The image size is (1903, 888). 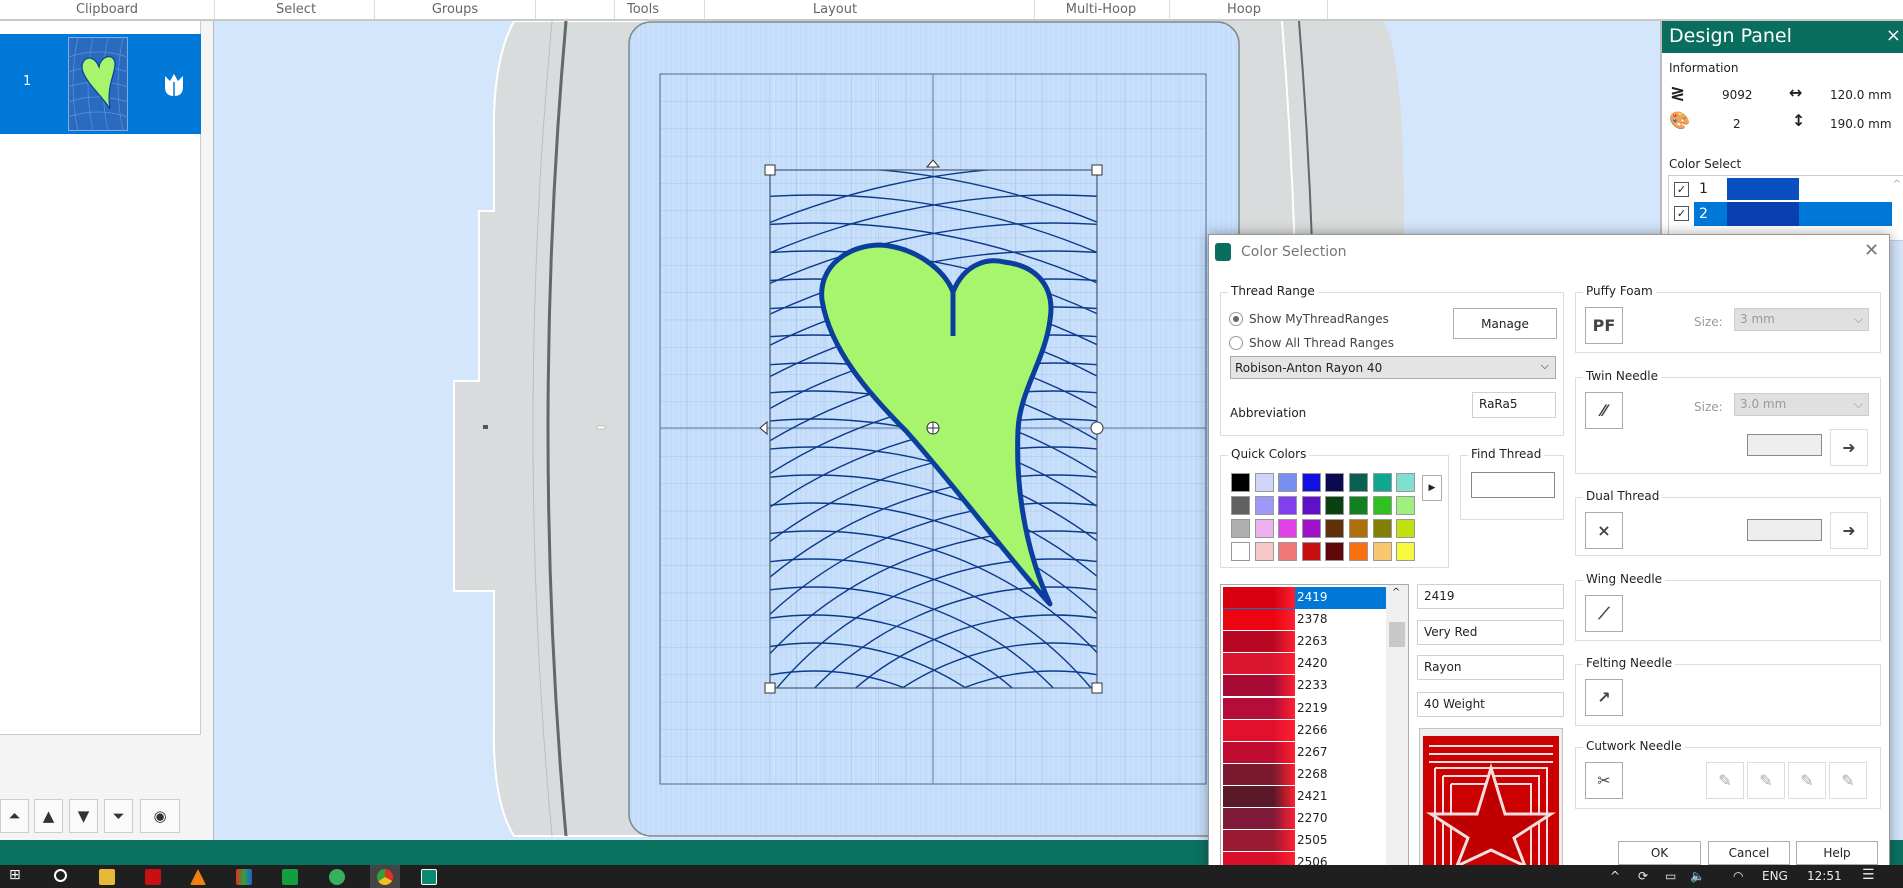 What do you see at coordinates (1315, 708) in the screenshot?
I see `thread-list-item: 2219` at bounding box center [1315, 708].